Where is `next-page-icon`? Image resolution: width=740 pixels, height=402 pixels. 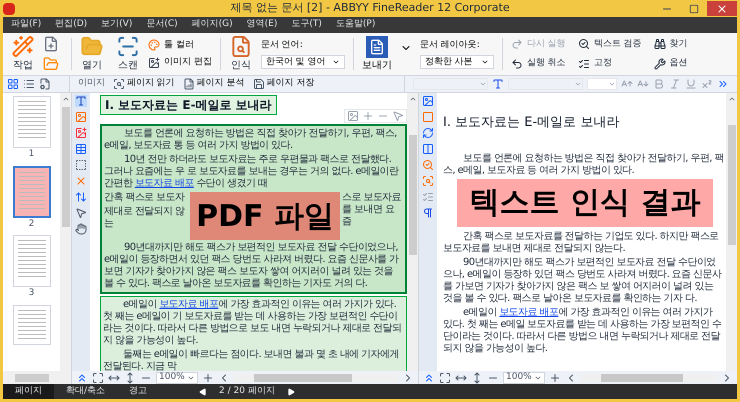 next-page-icon is located at coordinates (290, 392).